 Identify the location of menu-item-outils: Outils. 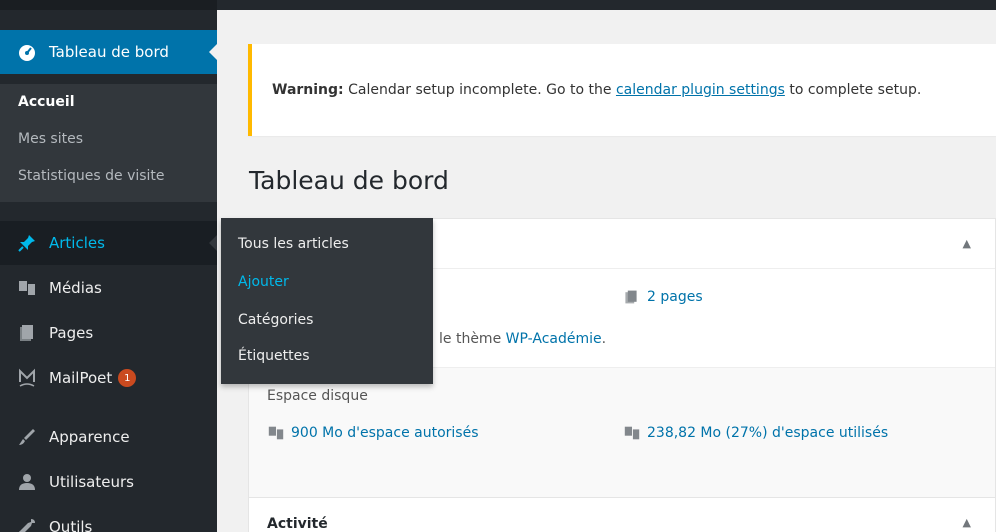
(108, 518).